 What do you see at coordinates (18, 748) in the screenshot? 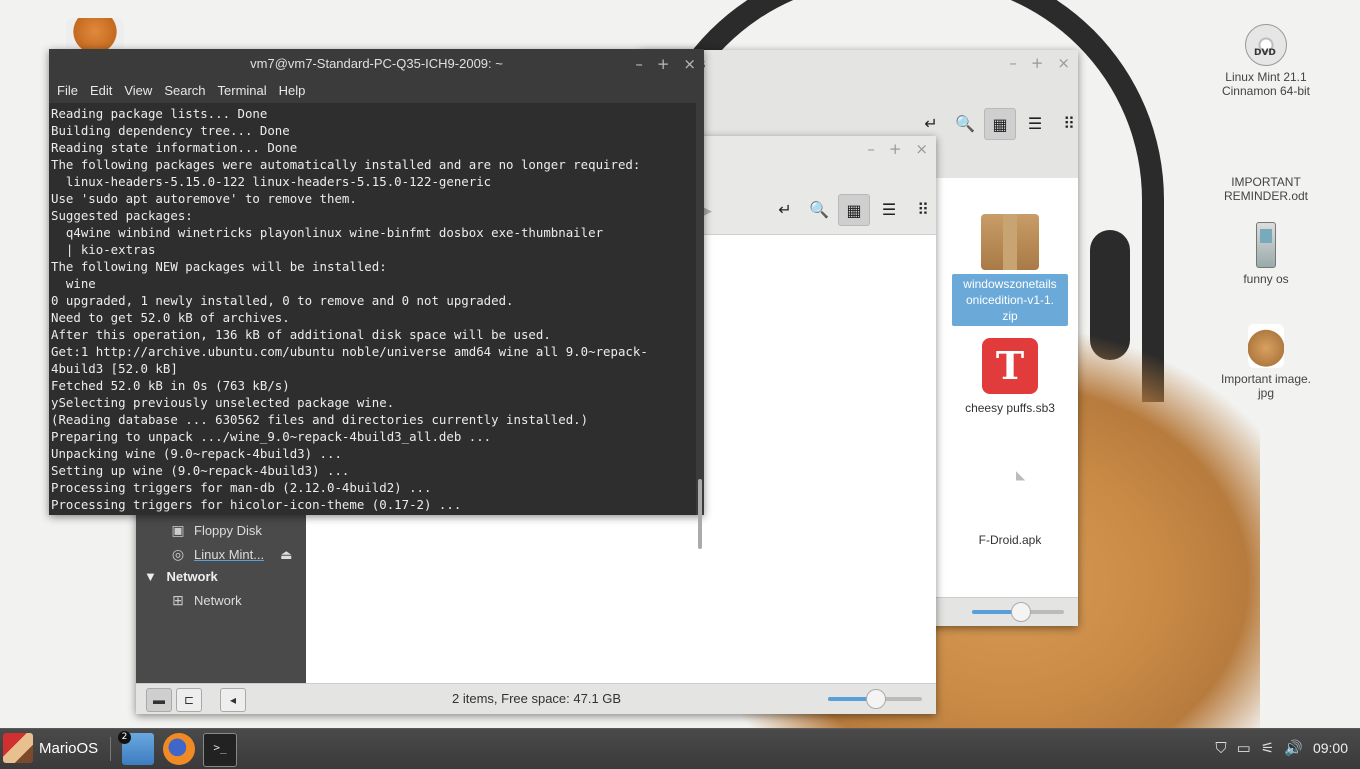
I see `mario-logo-icon` at bounding box center [18, 748].